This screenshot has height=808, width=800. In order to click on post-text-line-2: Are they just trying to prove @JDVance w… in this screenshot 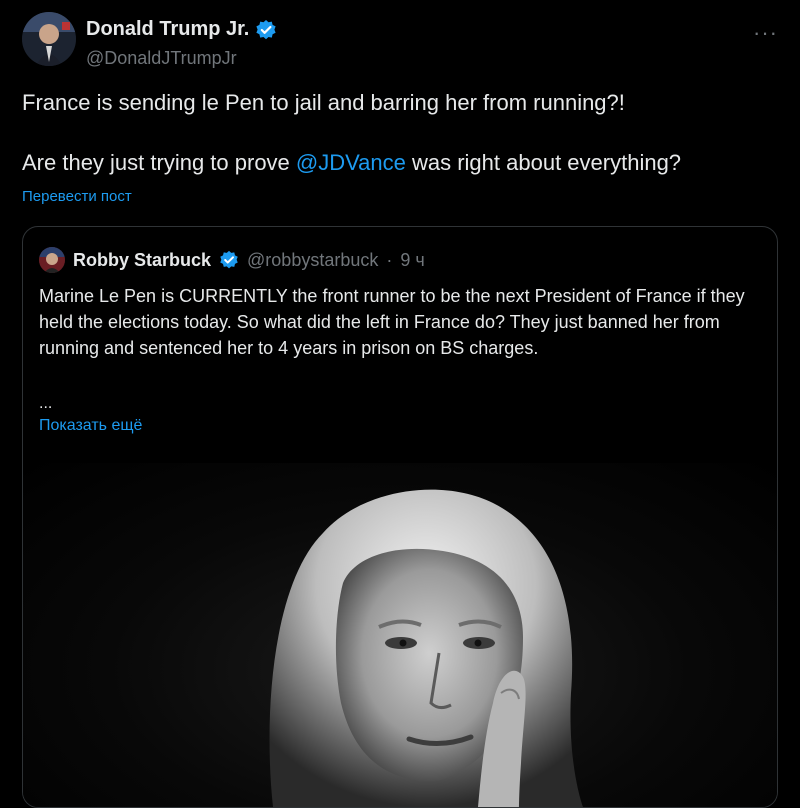, I will do `click(402, 163)`.